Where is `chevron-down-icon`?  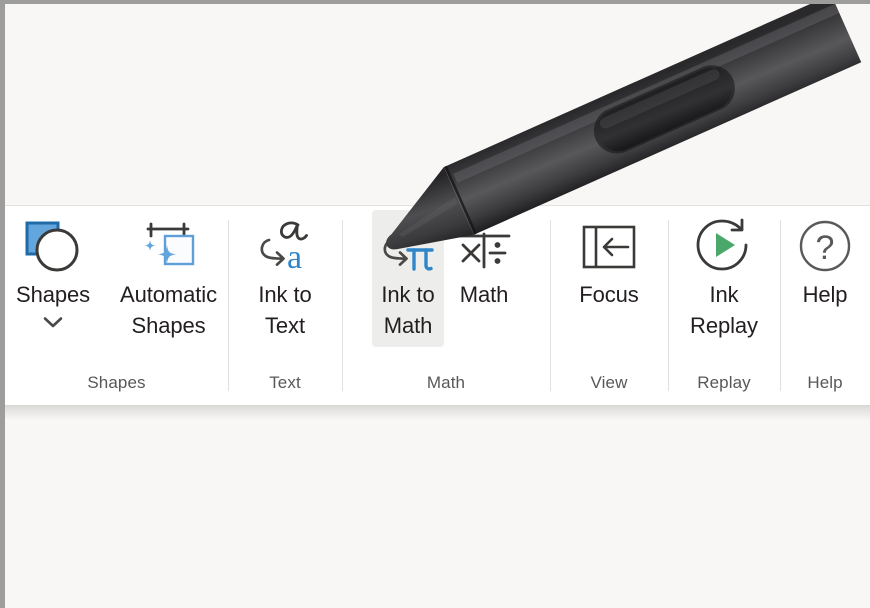
chevron-down-icon is located at coordinates (53, 322).